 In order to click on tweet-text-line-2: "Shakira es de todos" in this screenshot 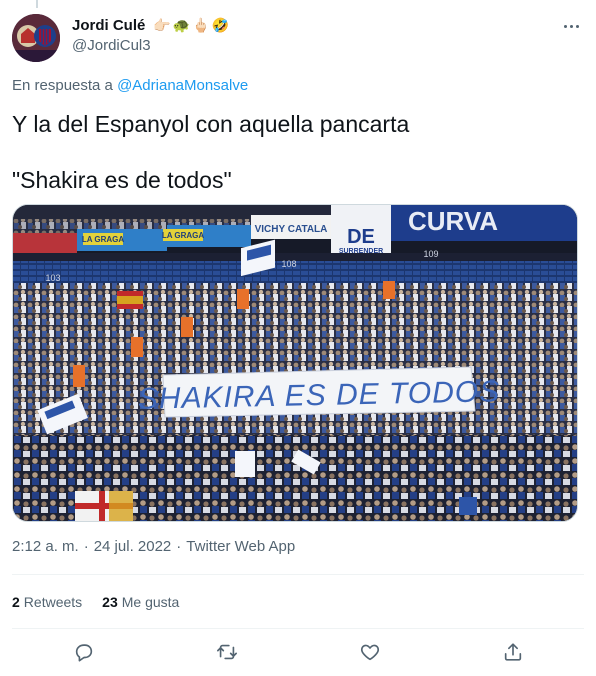, I will do `click(122, 180)`.